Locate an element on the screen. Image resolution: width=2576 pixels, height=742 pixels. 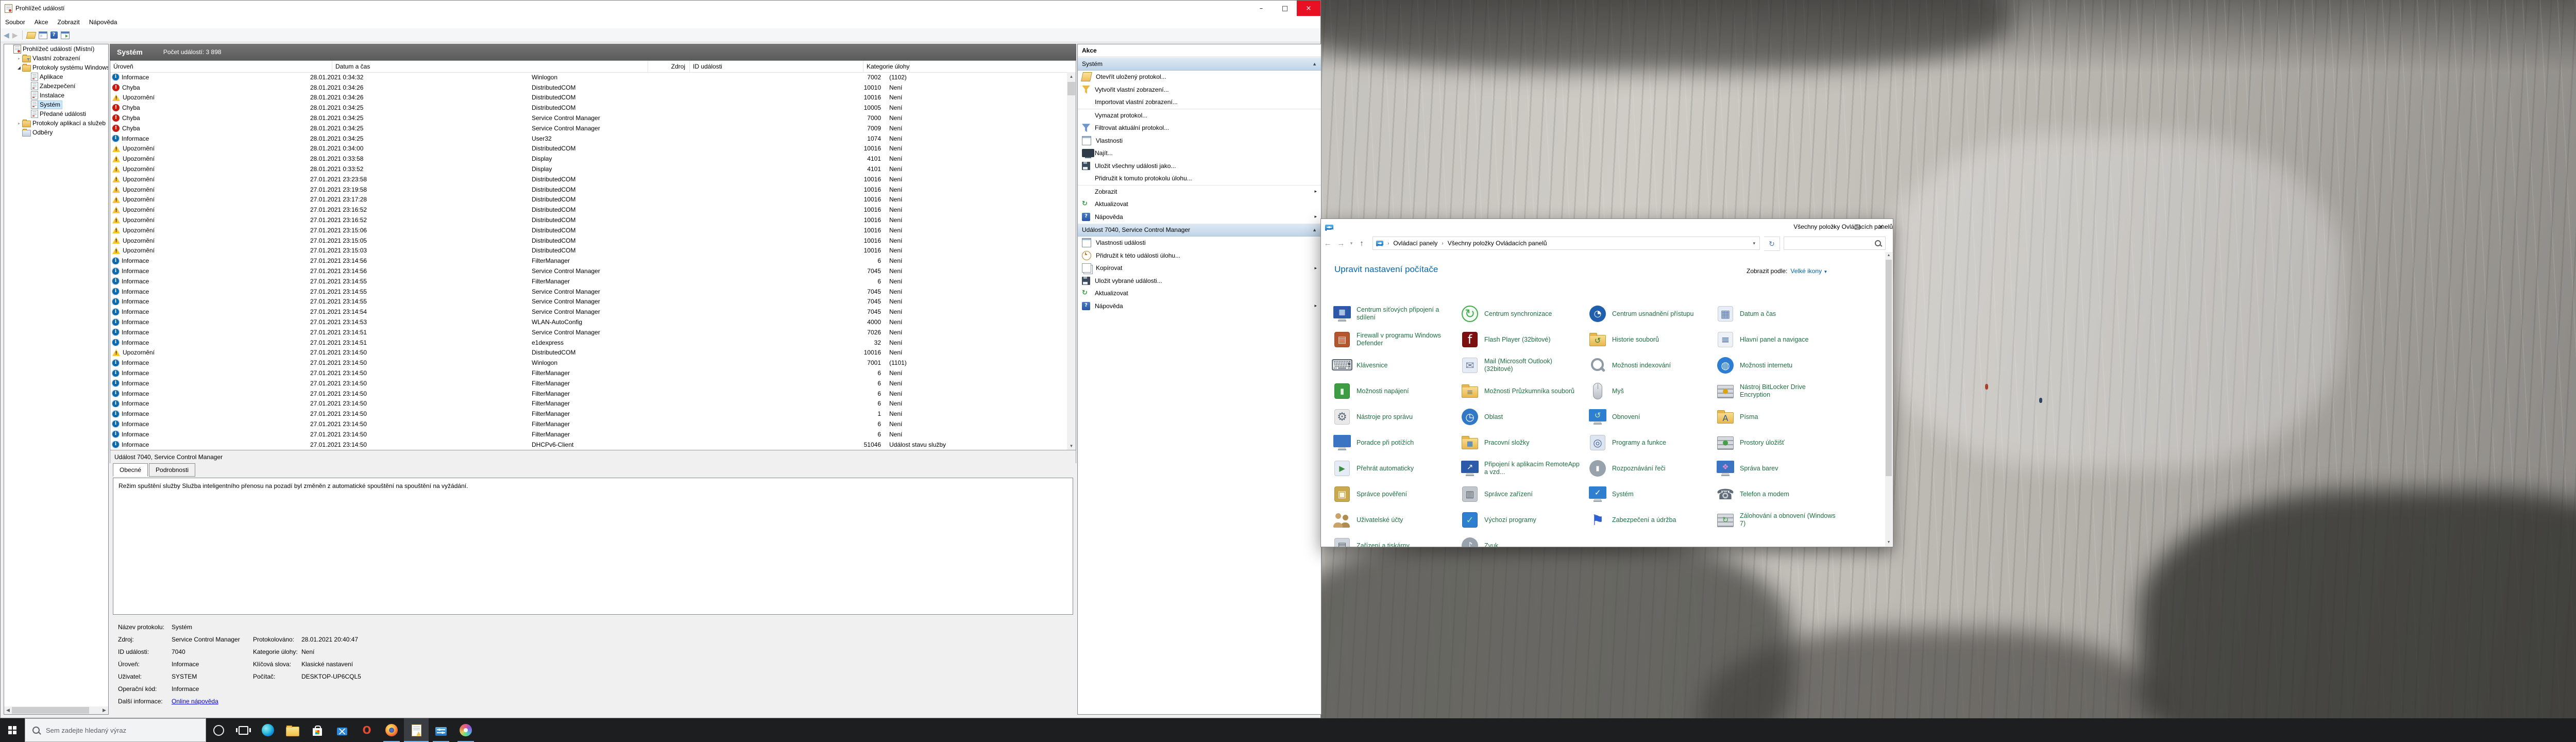
taskbar-app-task-view is located at coordinates (244, 730).